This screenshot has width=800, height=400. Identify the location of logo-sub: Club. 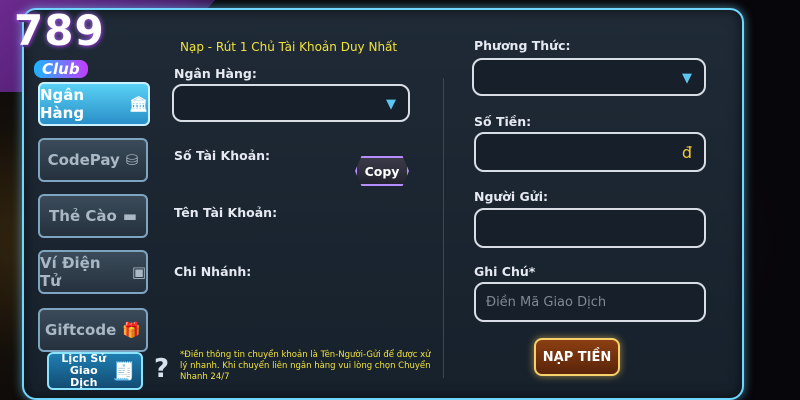
(61, 69).